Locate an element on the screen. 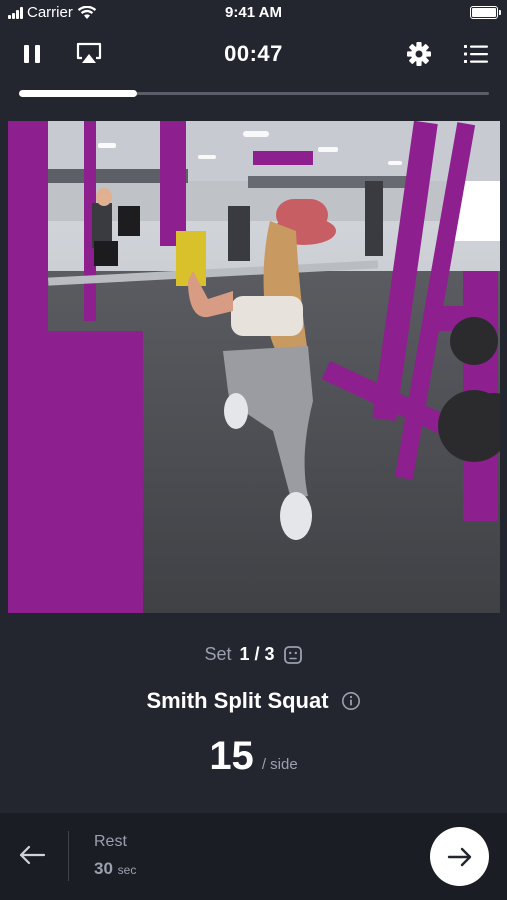 The height and width of the screenshot is (900, 507). rest-value: 30 sec is located at coordinates (115, 869).